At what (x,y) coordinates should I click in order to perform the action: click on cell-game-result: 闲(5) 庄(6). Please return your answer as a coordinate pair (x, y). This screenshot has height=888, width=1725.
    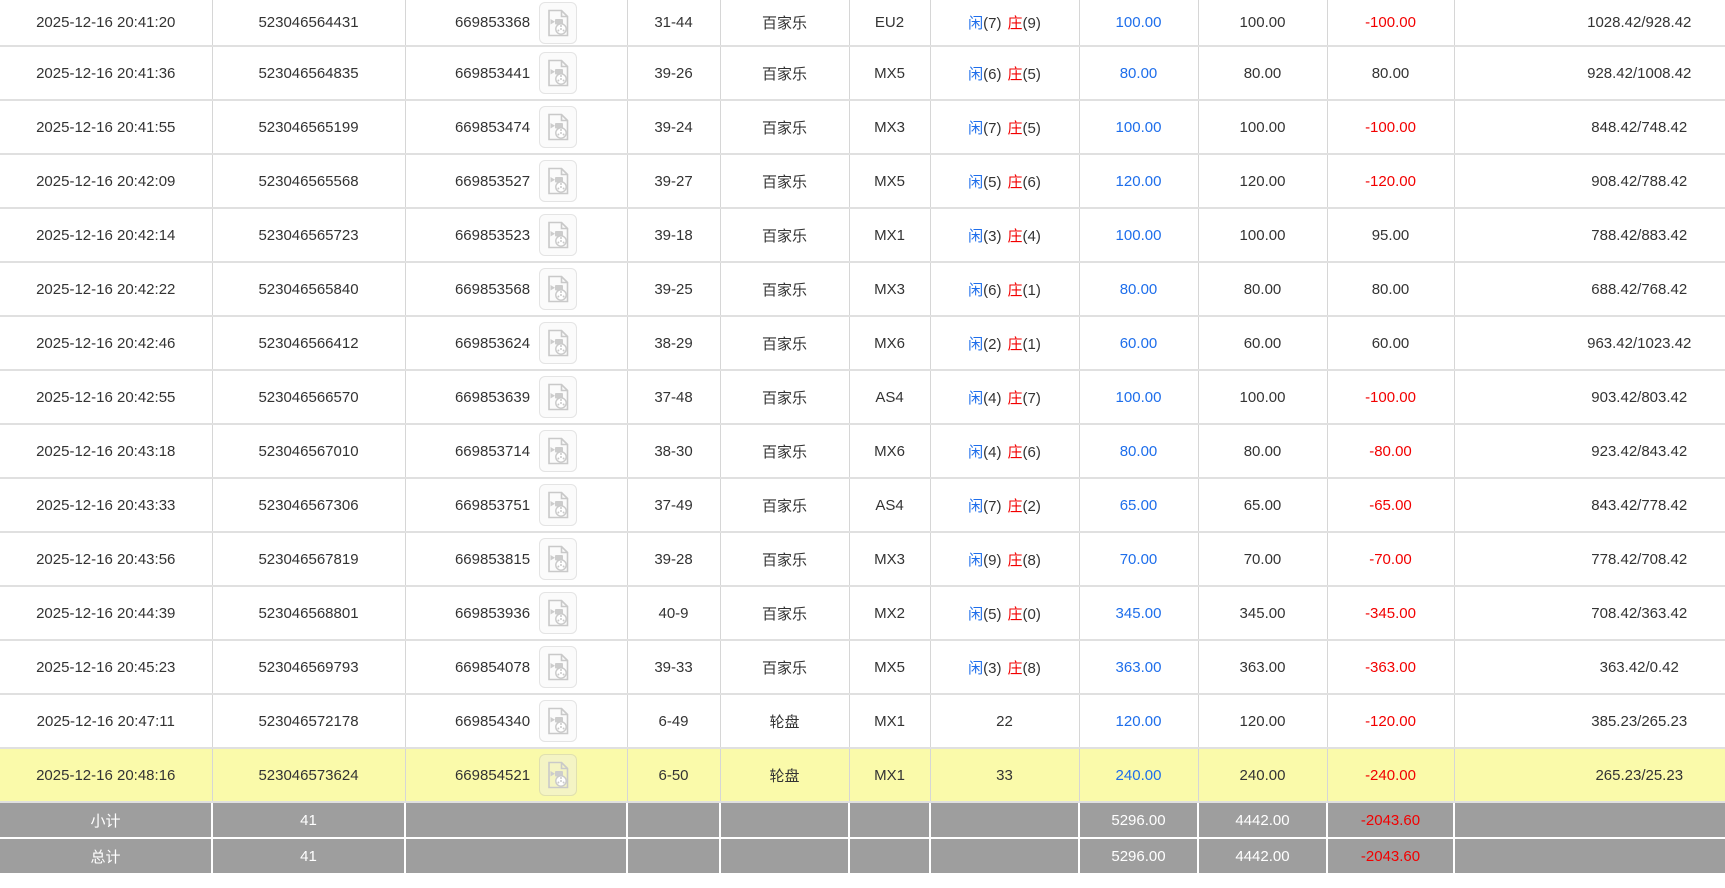
    Looking at the image, I should click on (1005, 181).